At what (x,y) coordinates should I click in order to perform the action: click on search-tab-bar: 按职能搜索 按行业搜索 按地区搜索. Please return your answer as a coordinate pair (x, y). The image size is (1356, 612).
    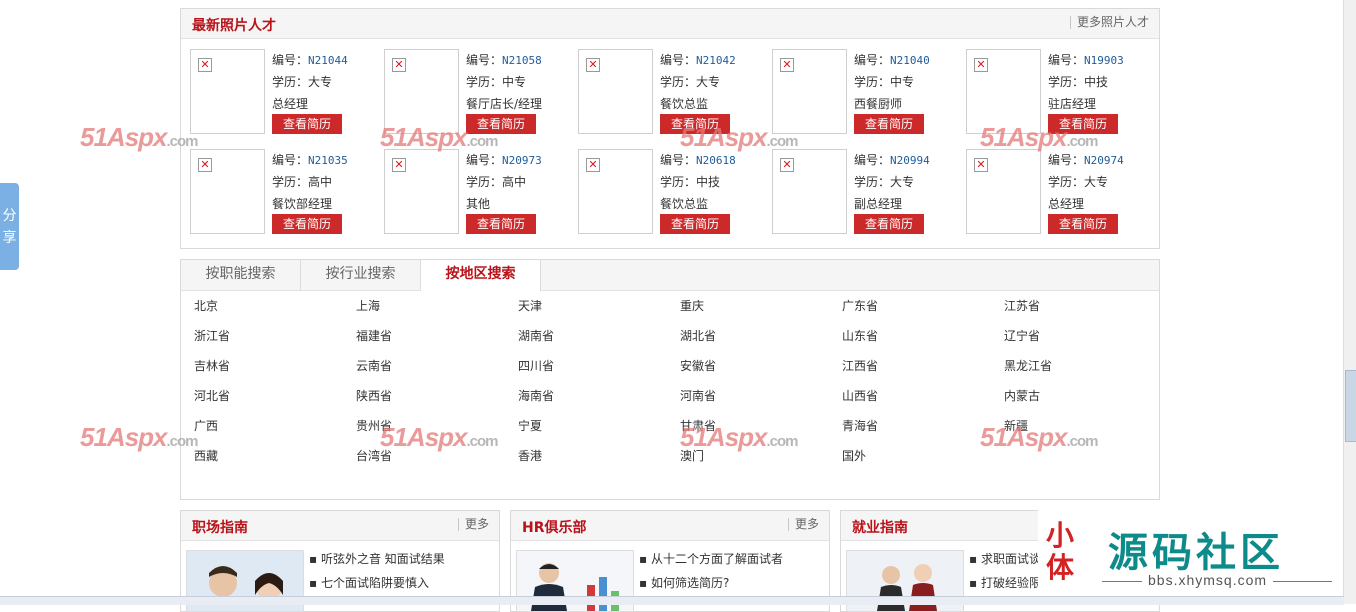
    Looking at the image, I should click on (670, 275).